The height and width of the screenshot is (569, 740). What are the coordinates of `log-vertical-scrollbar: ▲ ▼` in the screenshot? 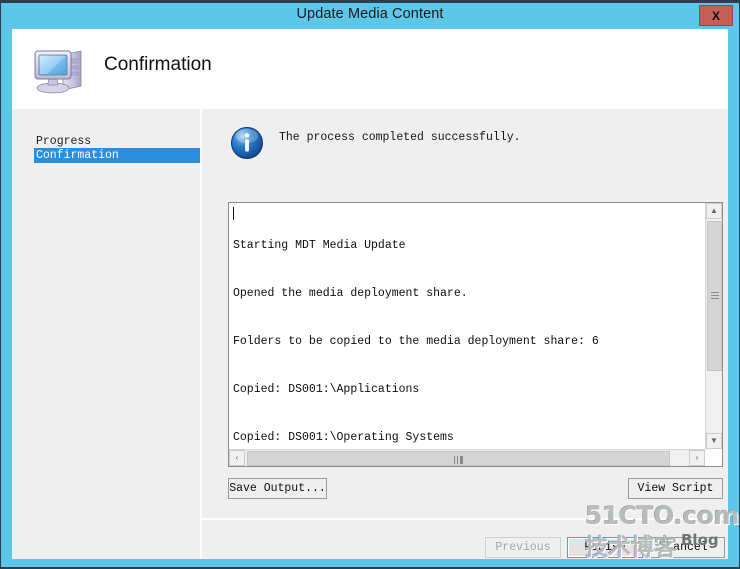 It's located at (713, 326).